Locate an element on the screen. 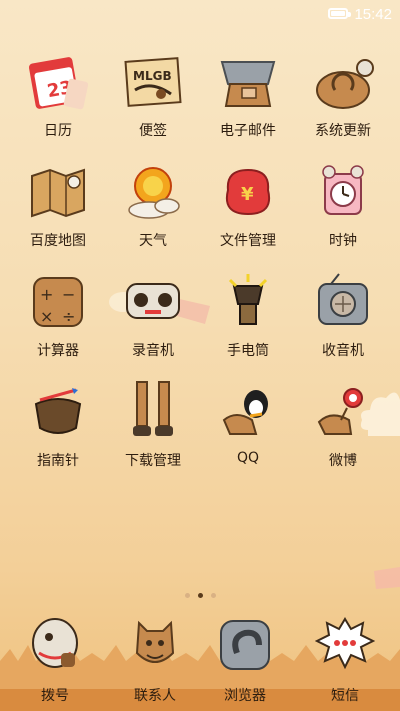 The image size is (400, 711). app-label: 日历 is located at coordinates (58, 131).